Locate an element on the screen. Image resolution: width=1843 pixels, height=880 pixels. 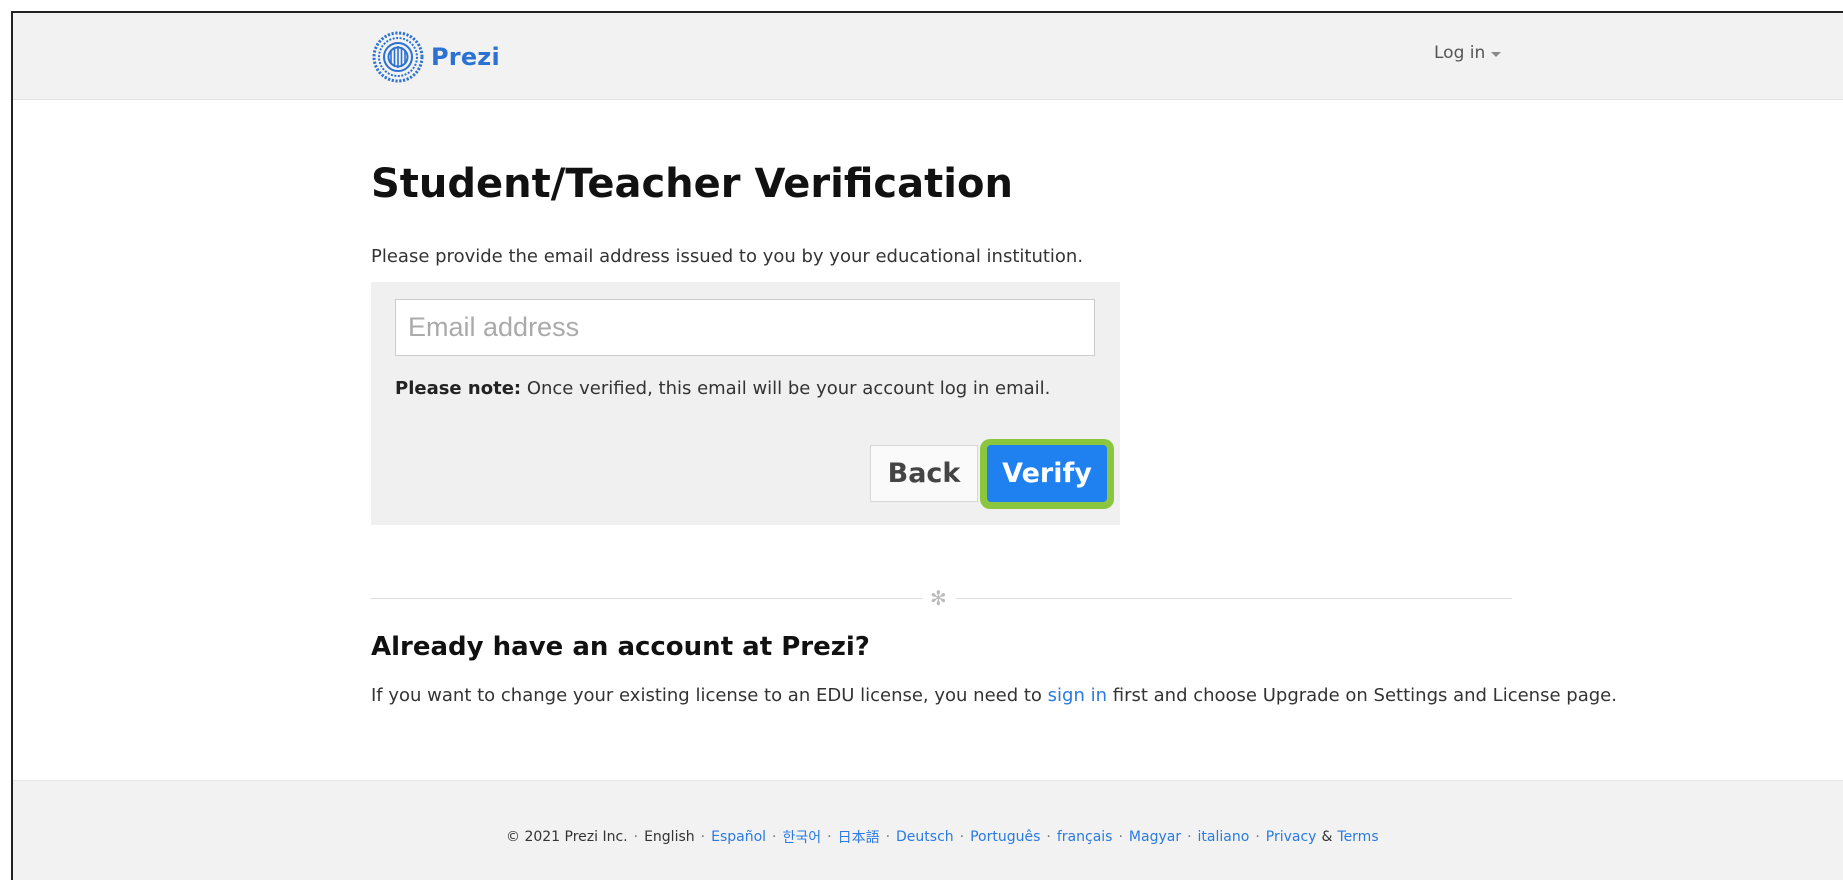
copyright: © 2021 Prezi Inc. is located at coordinates (567, 837).